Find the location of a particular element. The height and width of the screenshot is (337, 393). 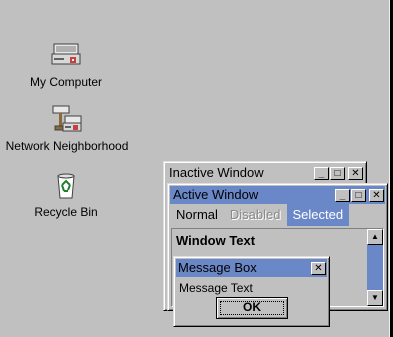

desktop-icon-label: Network Neighborhood is located at coordinates (67, 146).